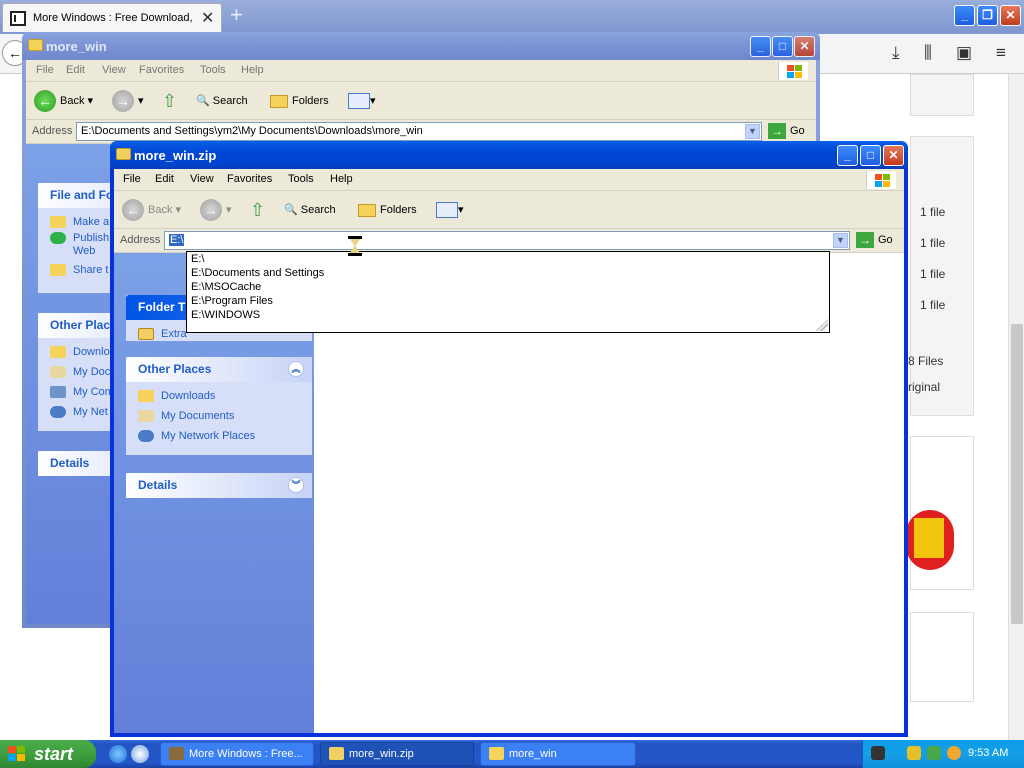 This screenshot has height=768, width=1024. Describe the element at coordinates (48, 754) in the screenshot. I see `start-button: start` at that location.